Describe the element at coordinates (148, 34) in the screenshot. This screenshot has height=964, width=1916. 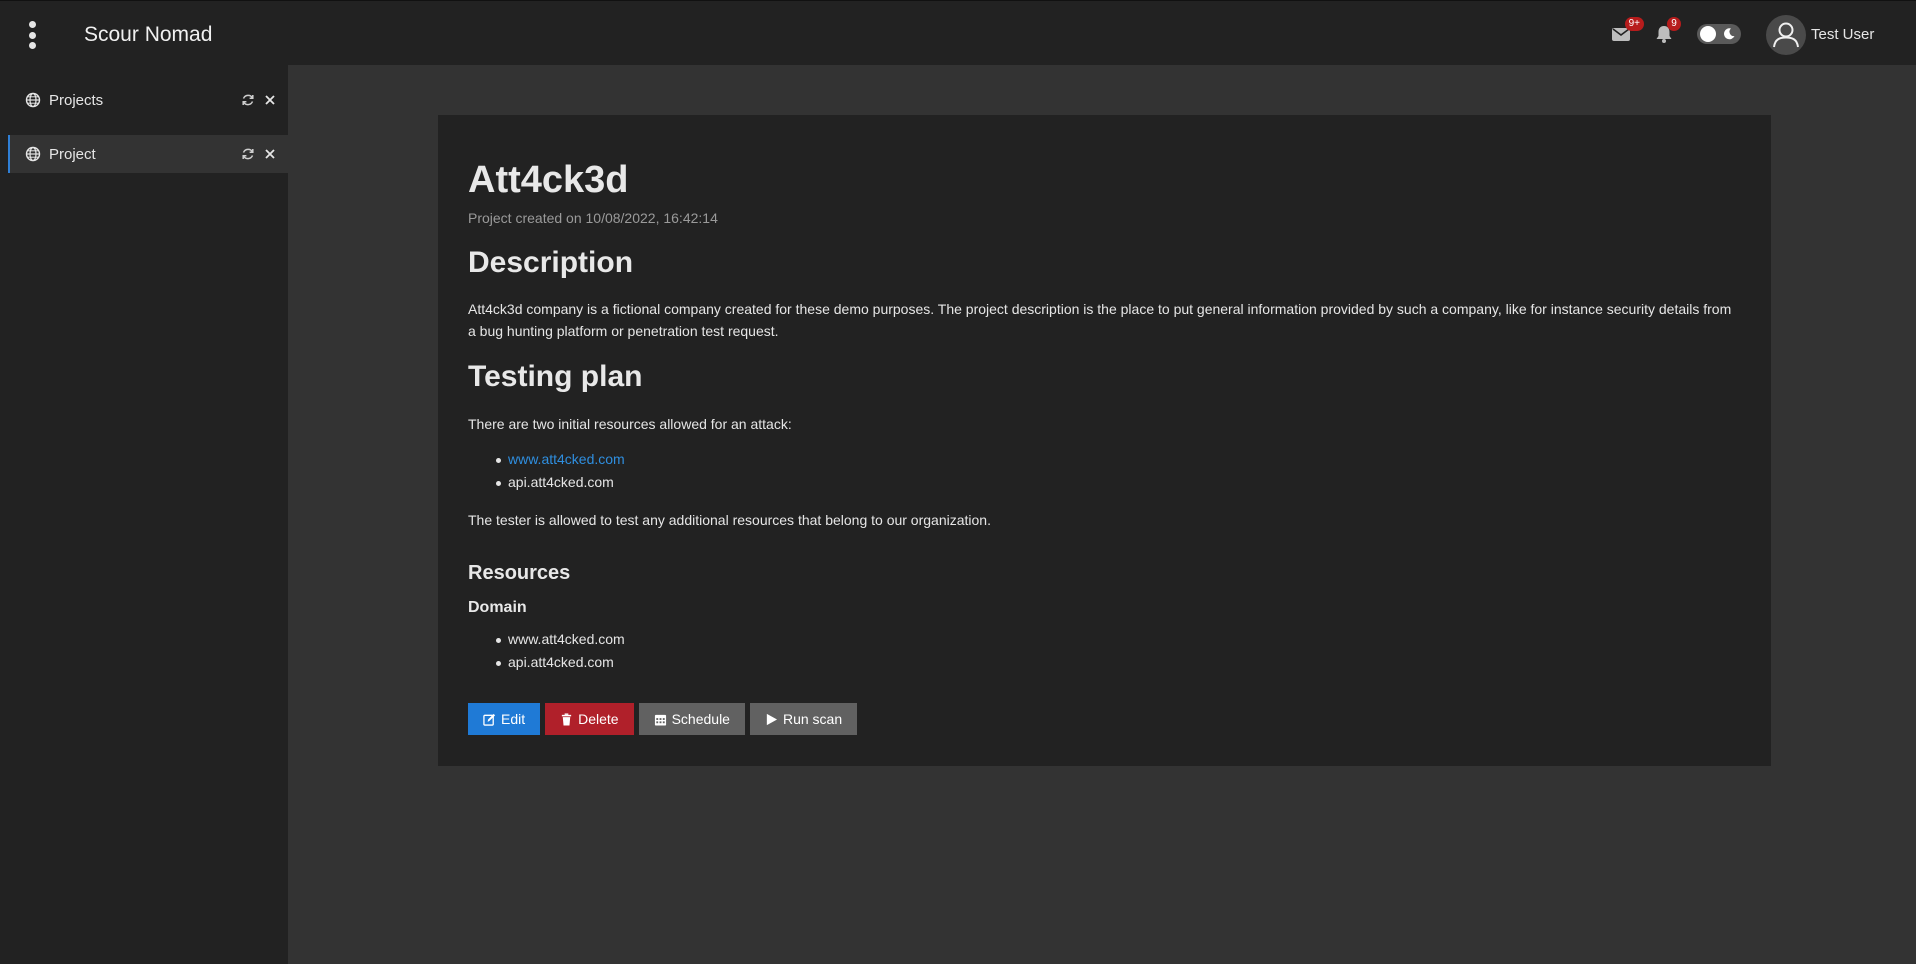
I see `app-title: Scour Nomad` at that location.